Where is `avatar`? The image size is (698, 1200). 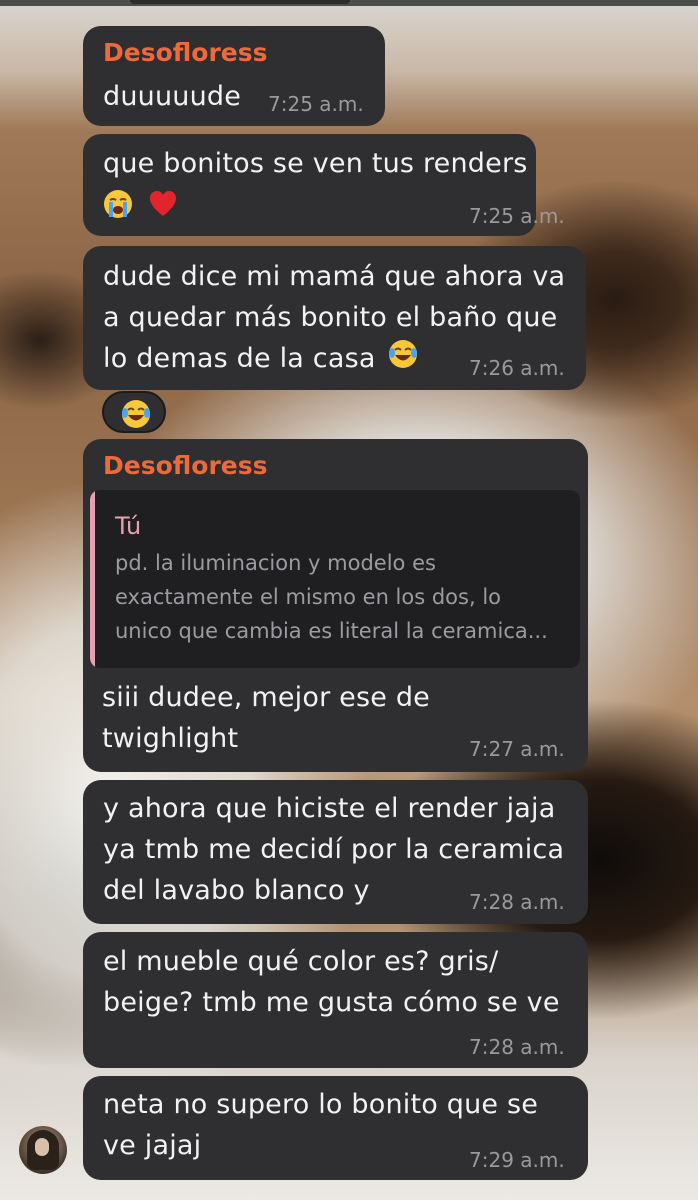
avatar is located at coordinates (43, 1150).